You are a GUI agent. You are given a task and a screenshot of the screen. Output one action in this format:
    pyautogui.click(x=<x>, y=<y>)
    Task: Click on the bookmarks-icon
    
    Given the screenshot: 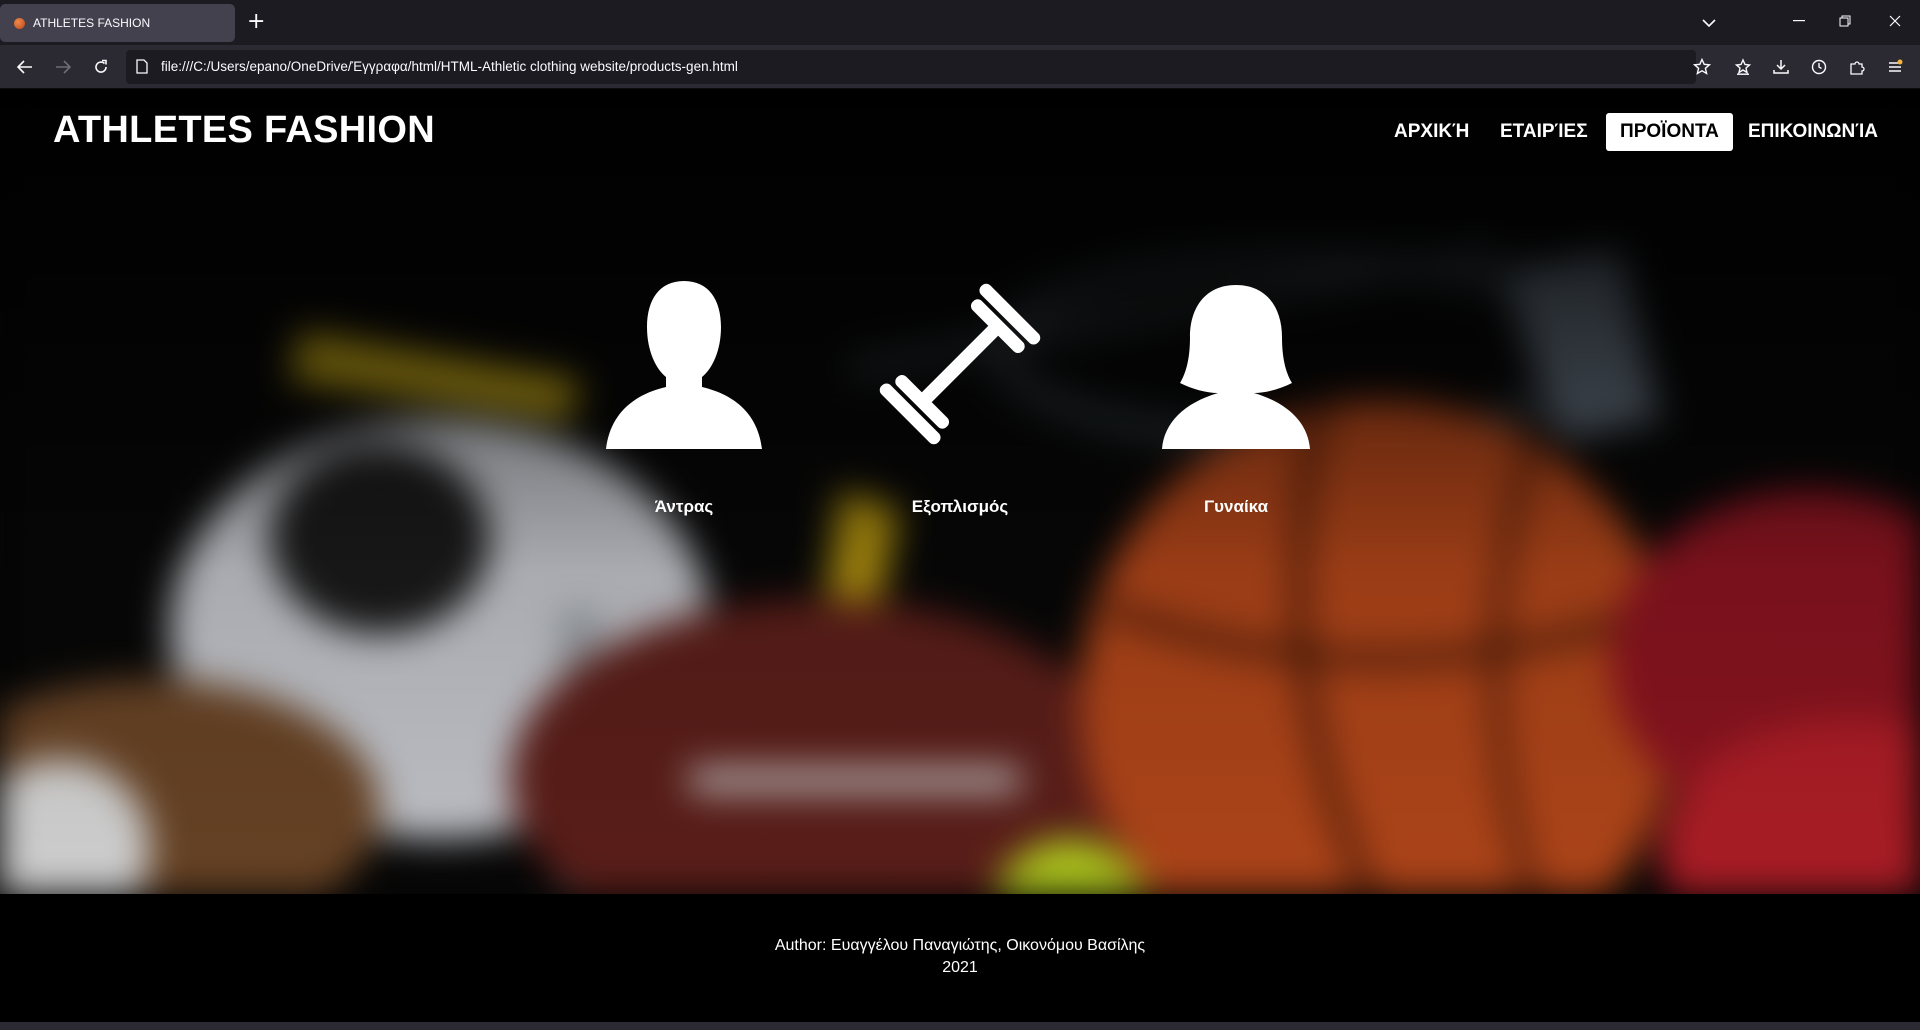 What is the action you would take?
    pyautogui.click(x=1743, y=67)
    